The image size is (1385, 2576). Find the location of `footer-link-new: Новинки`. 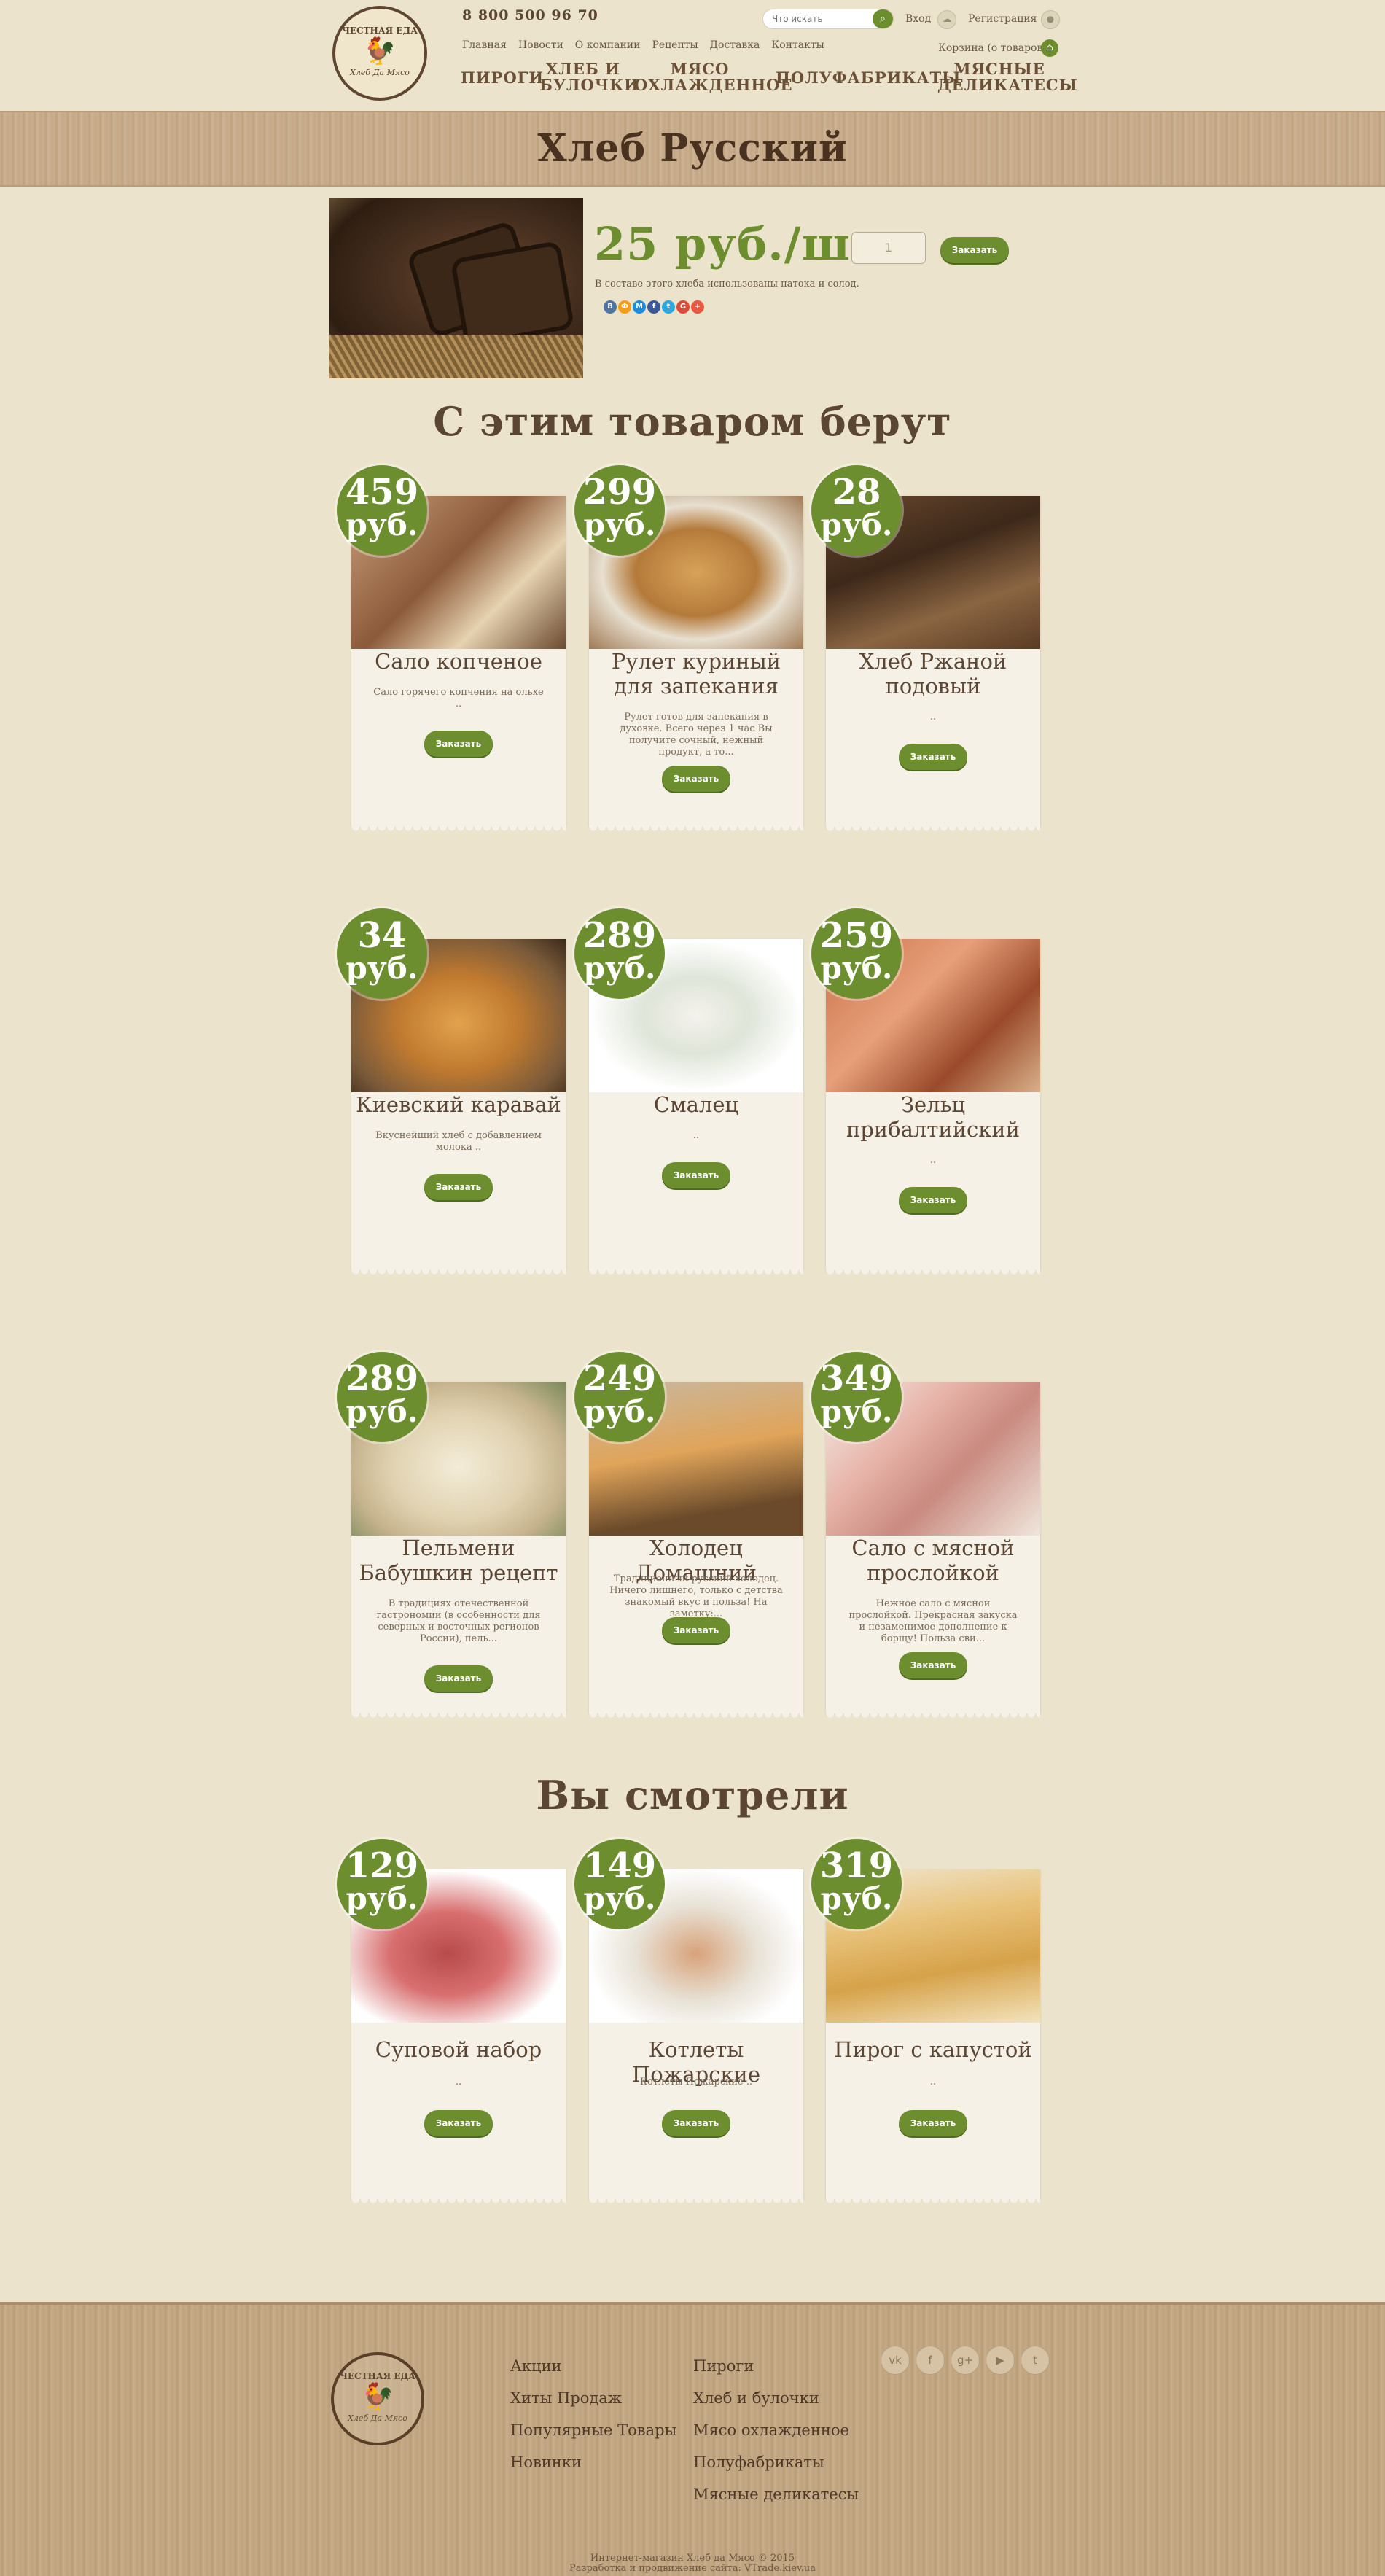

footer-link-new: Новинки is located at coordinates (593, 2462).